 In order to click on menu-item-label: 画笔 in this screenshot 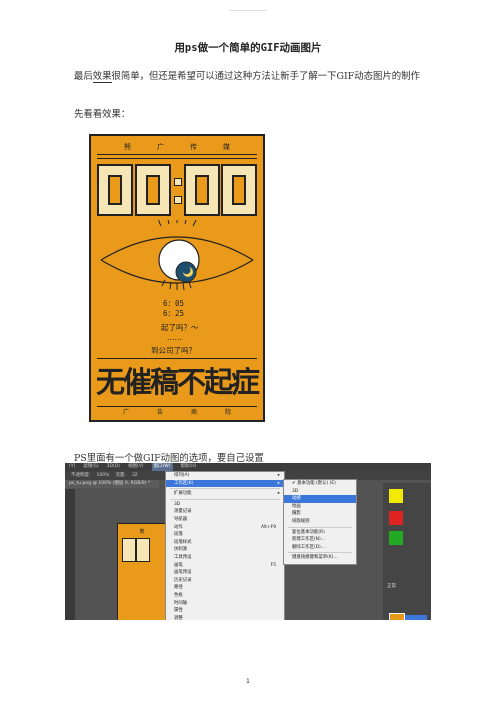, I will do `click(178, 565)`.